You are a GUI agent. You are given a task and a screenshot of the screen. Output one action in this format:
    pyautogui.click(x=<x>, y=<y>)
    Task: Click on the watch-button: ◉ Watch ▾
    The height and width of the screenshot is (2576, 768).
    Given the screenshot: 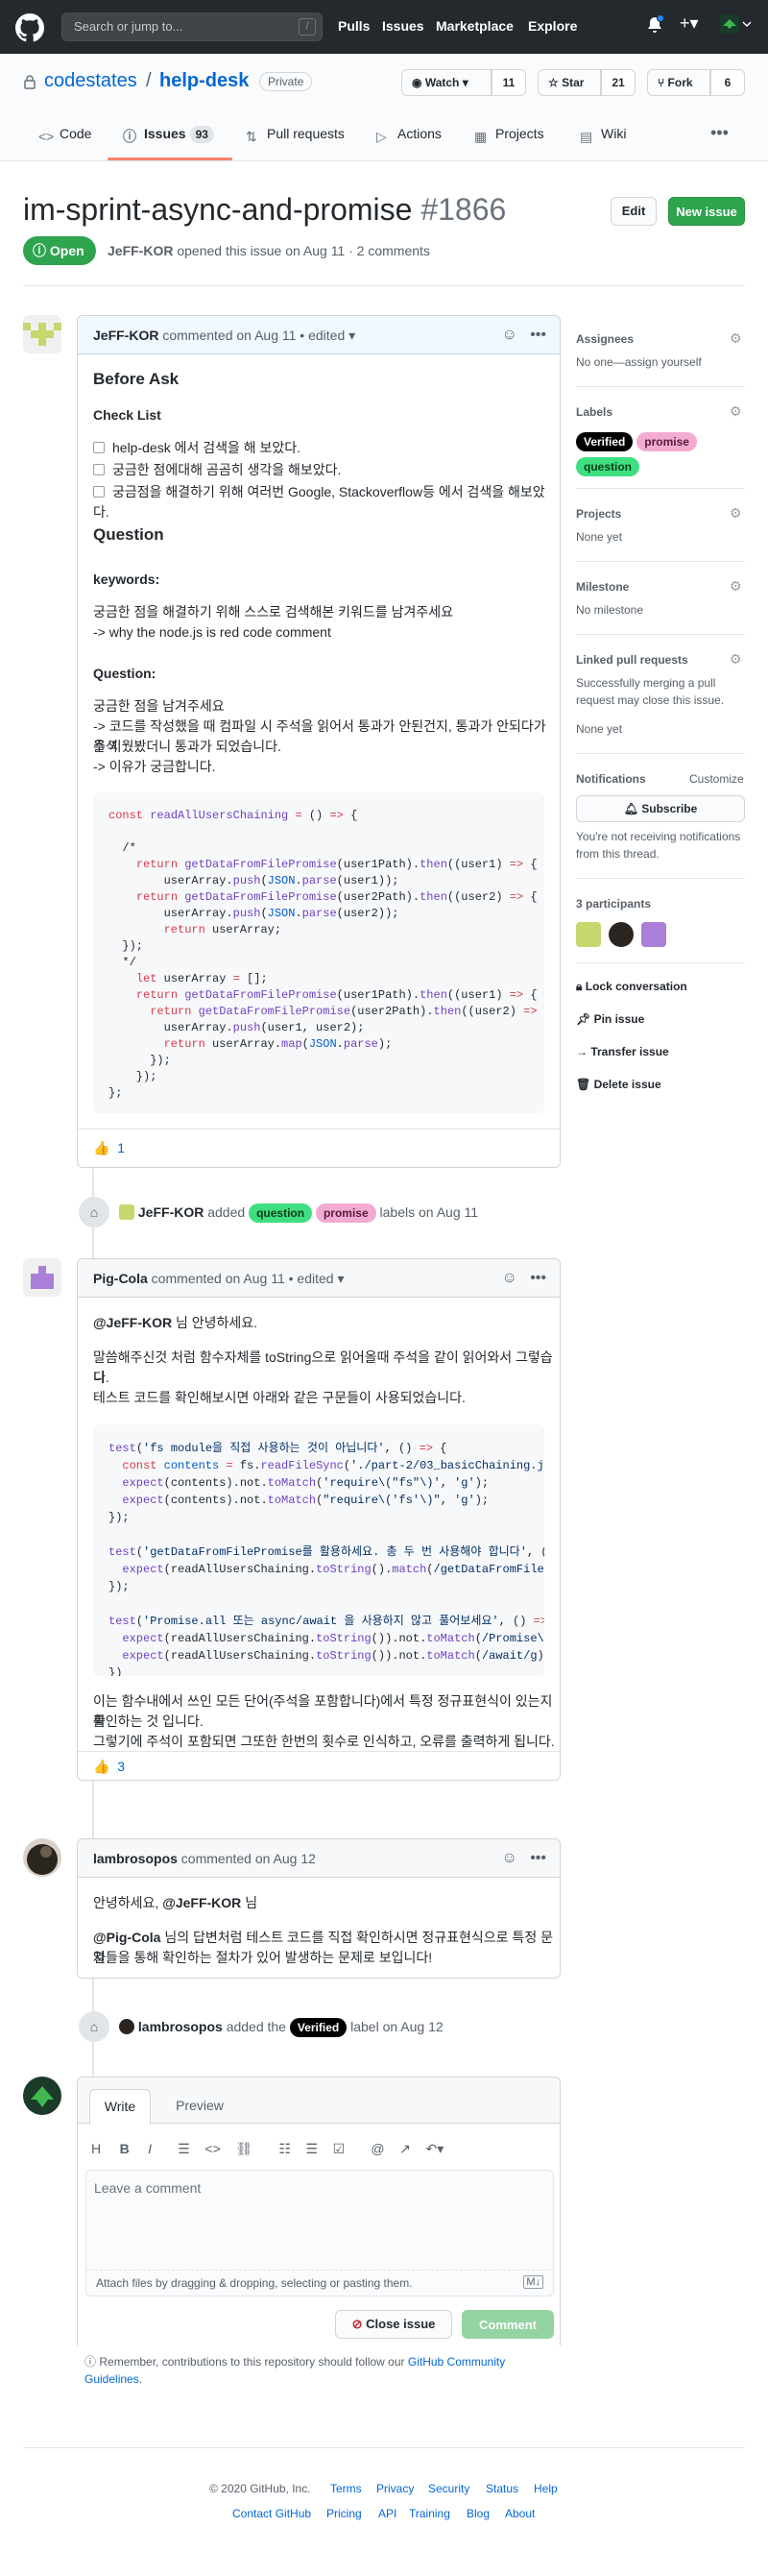 What is the action you would take?
    pyautogui.click(x=446, y=82)
    